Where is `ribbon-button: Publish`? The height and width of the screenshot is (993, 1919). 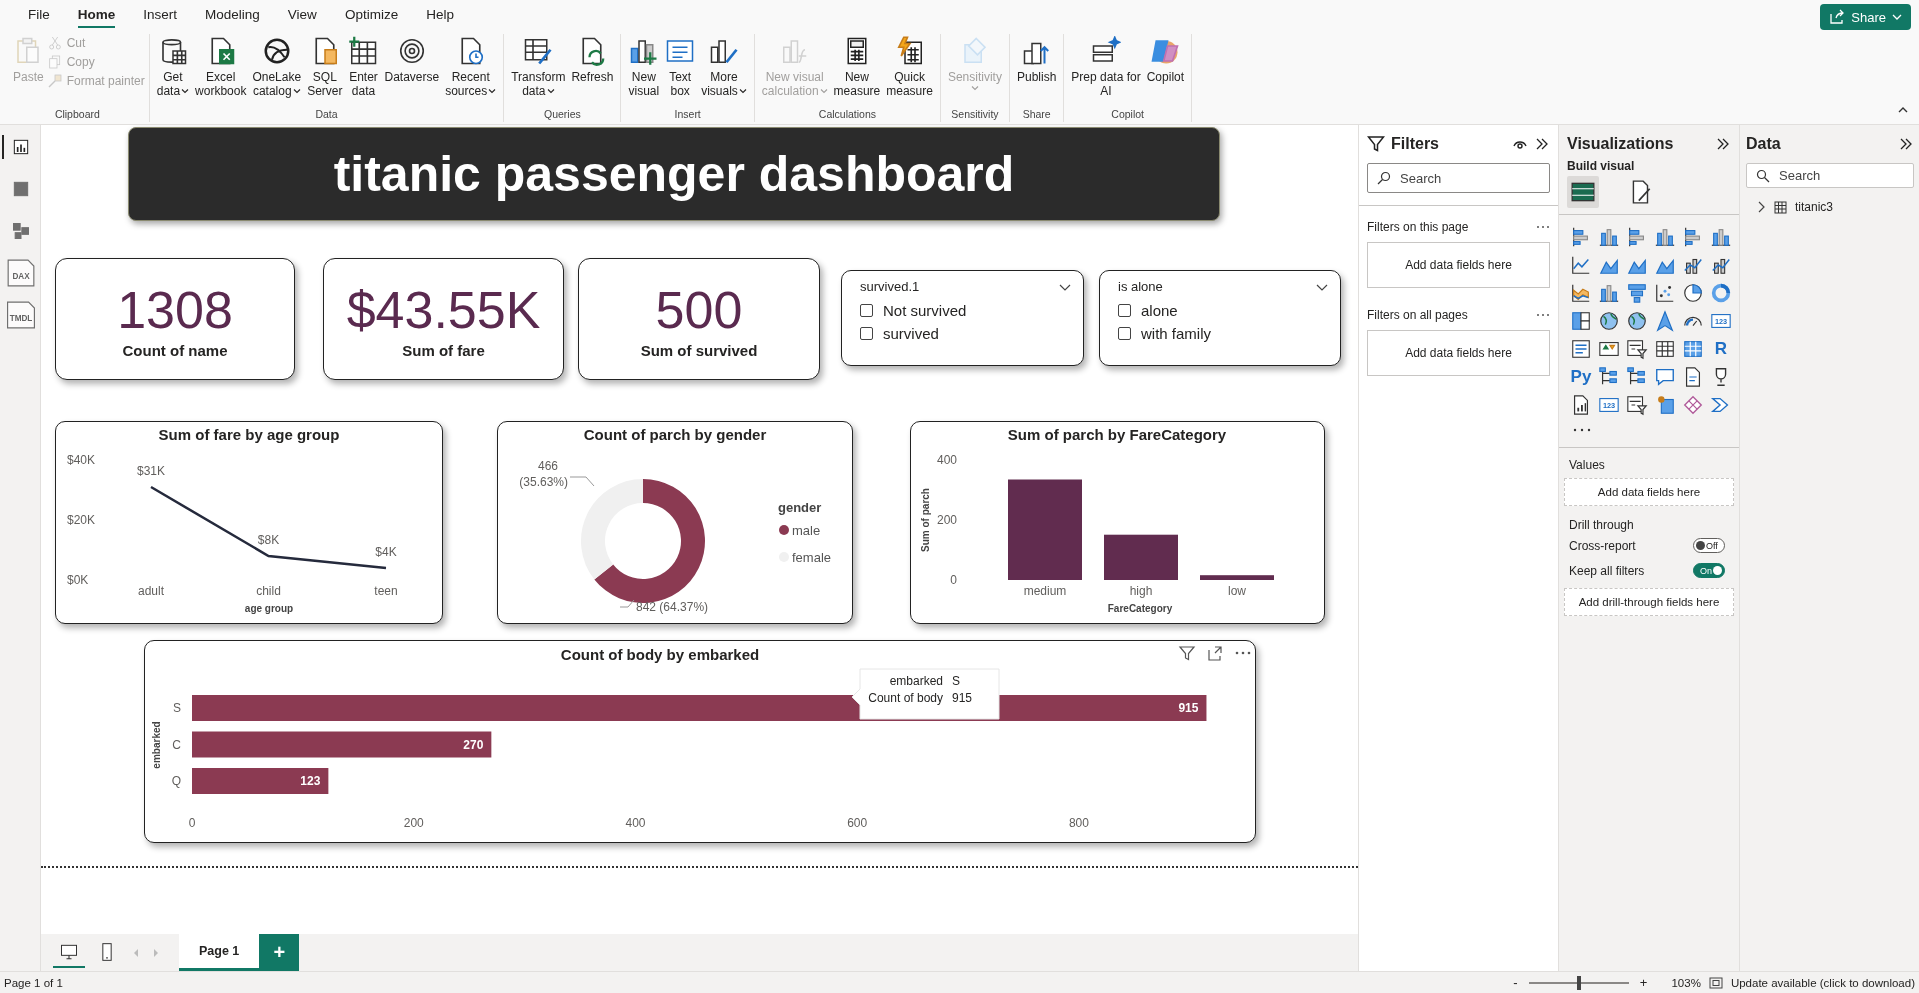 ribbon-button: Publish is located at coordinates (1036, 60).